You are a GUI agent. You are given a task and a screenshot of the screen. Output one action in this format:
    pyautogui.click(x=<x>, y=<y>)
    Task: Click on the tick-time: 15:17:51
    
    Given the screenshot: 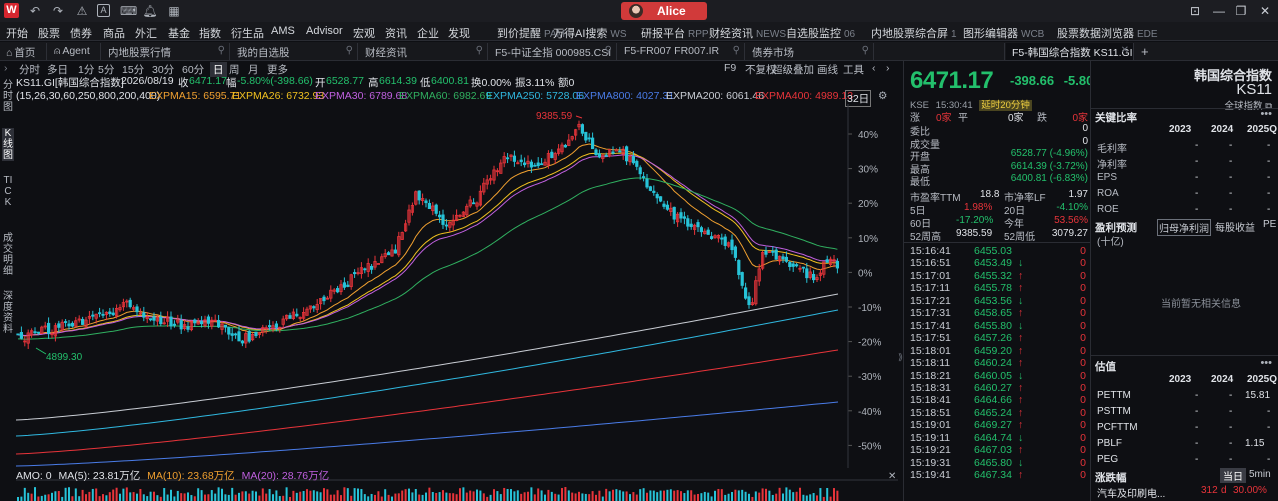 What is the action you would take?
    pyautogui.click(x=930, y=338)
    